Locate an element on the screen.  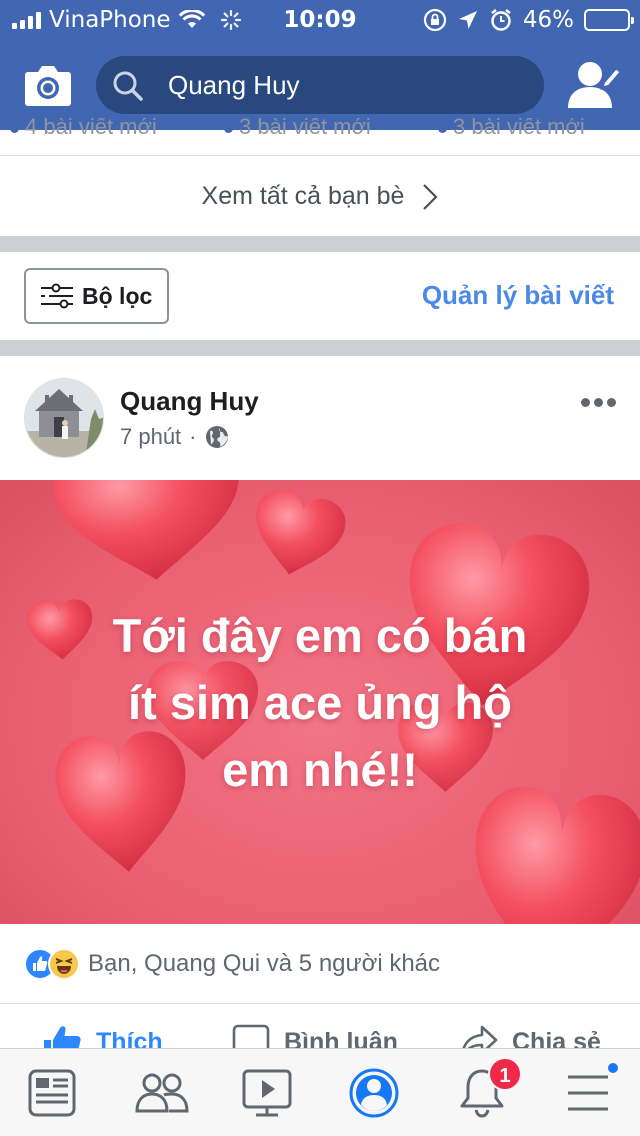
filter-sliders-icon is located at coordinates (57, 296).